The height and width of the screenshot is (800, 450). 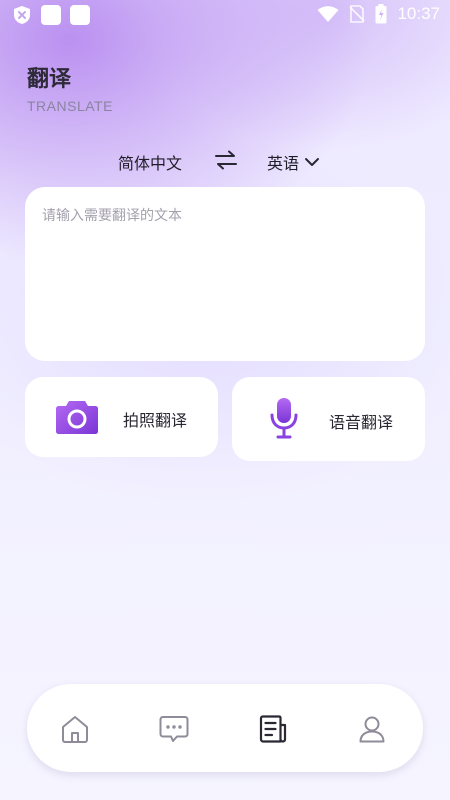 I want to click on language-bar: 简体中文 英语, so click(x=225, y=161).